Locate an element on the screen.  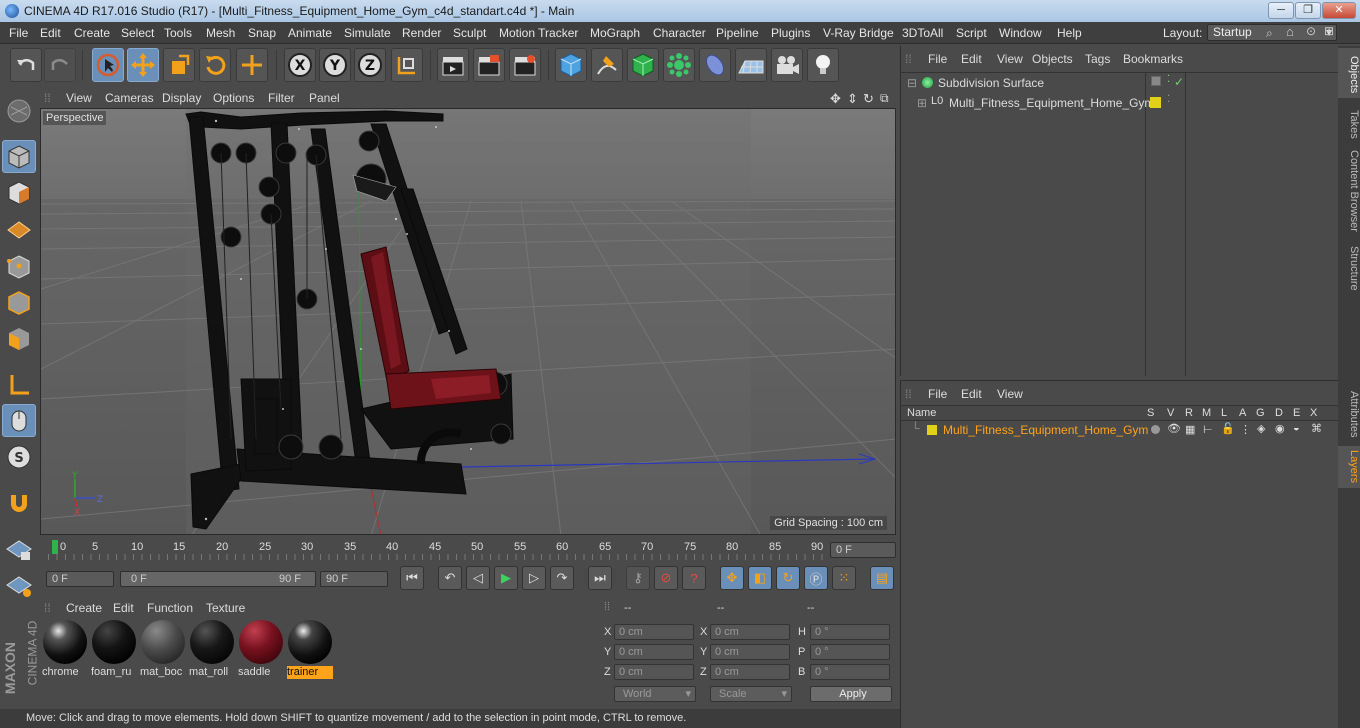
material-menu-function: Function is located at coordinates (170, 608).